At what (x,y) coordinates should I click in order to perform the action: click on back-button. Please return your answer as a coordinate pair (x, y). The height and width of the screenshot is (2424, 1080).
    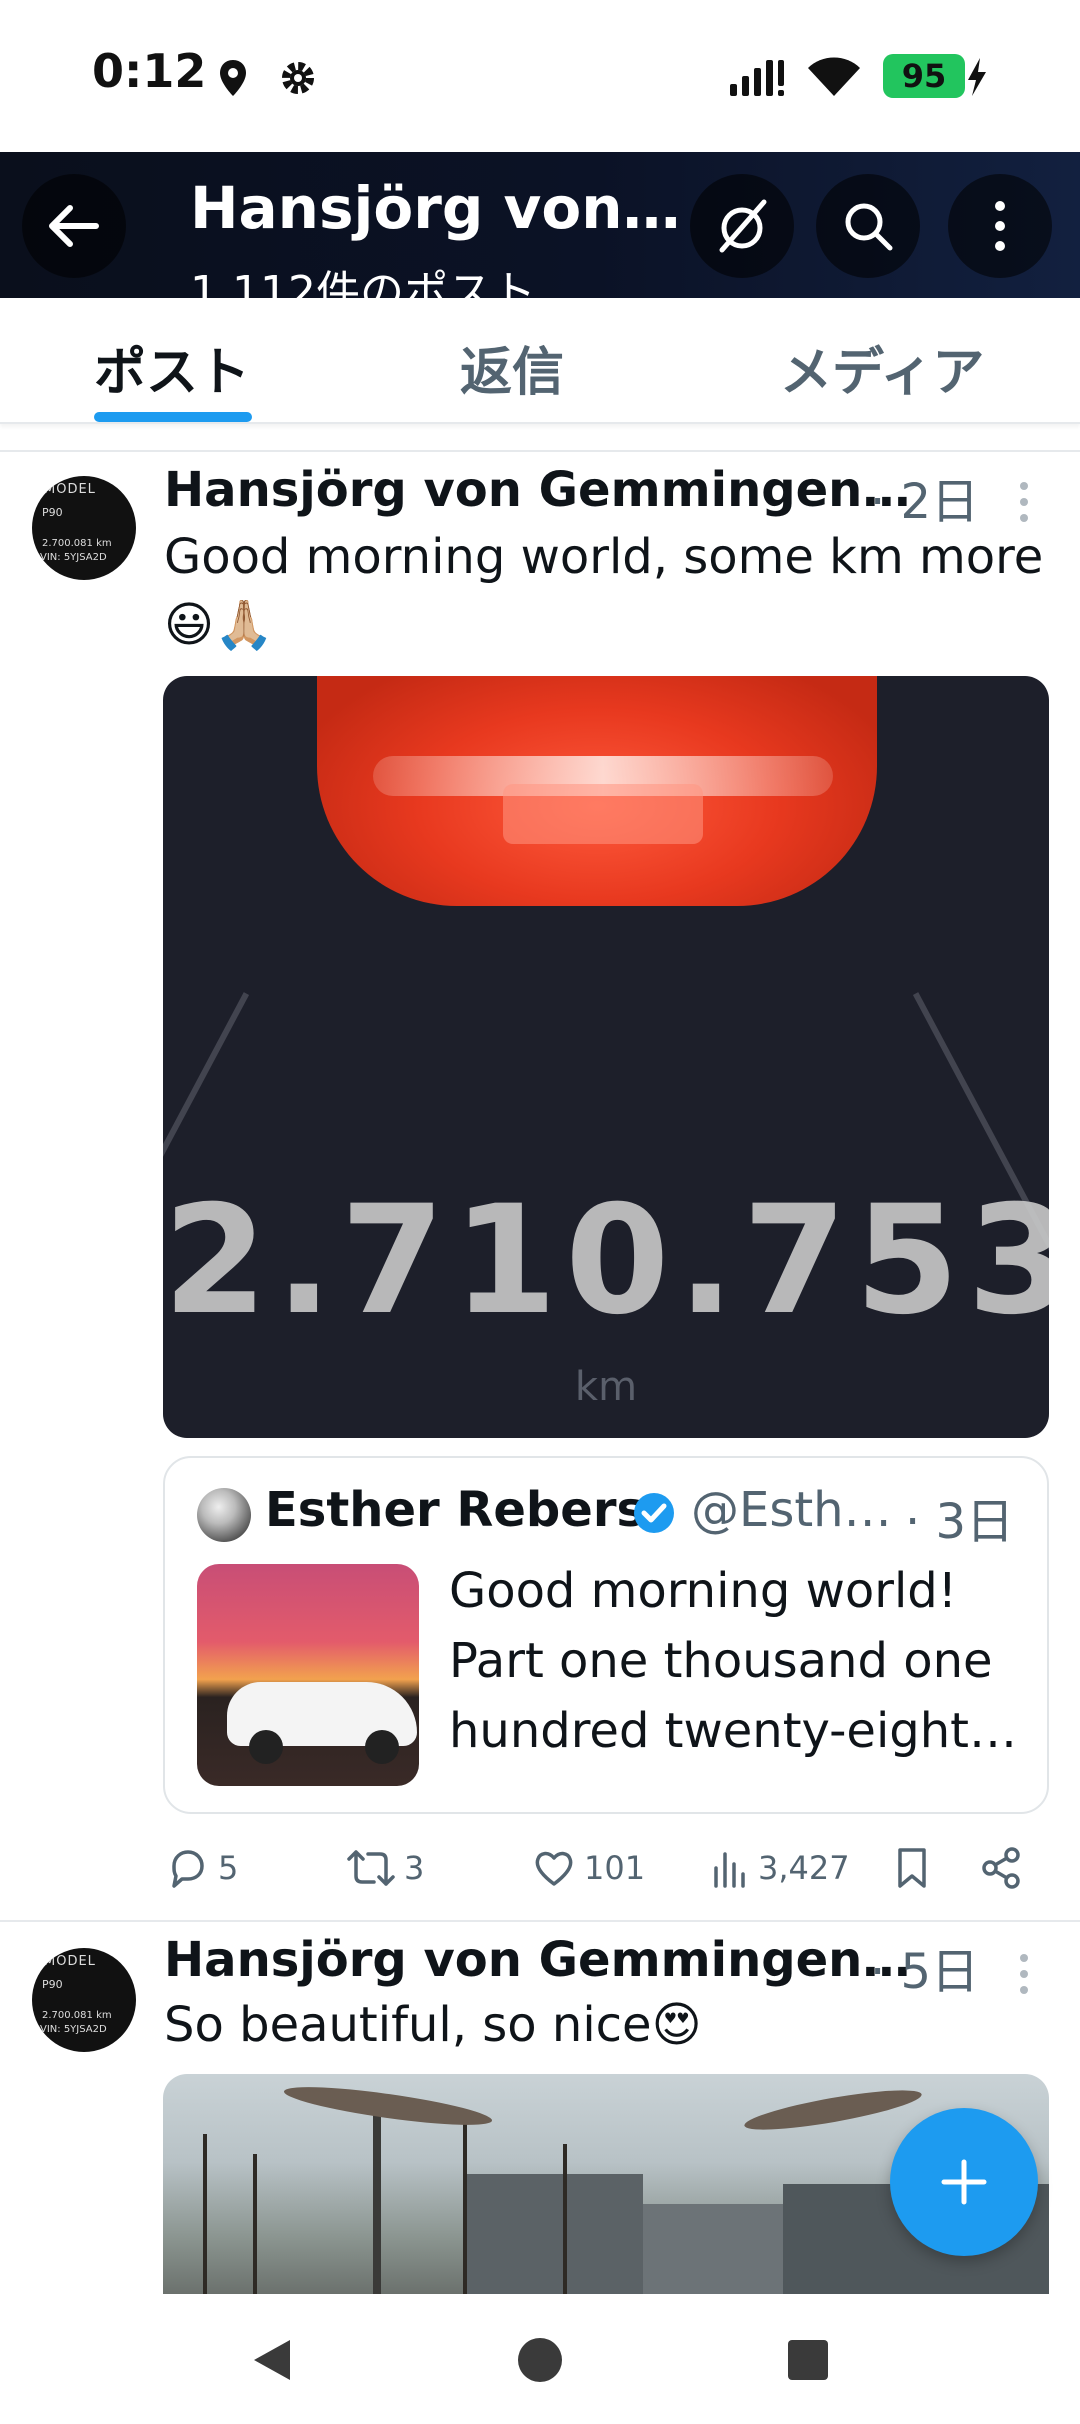
    Looking at the image, I should click on (74, 226).